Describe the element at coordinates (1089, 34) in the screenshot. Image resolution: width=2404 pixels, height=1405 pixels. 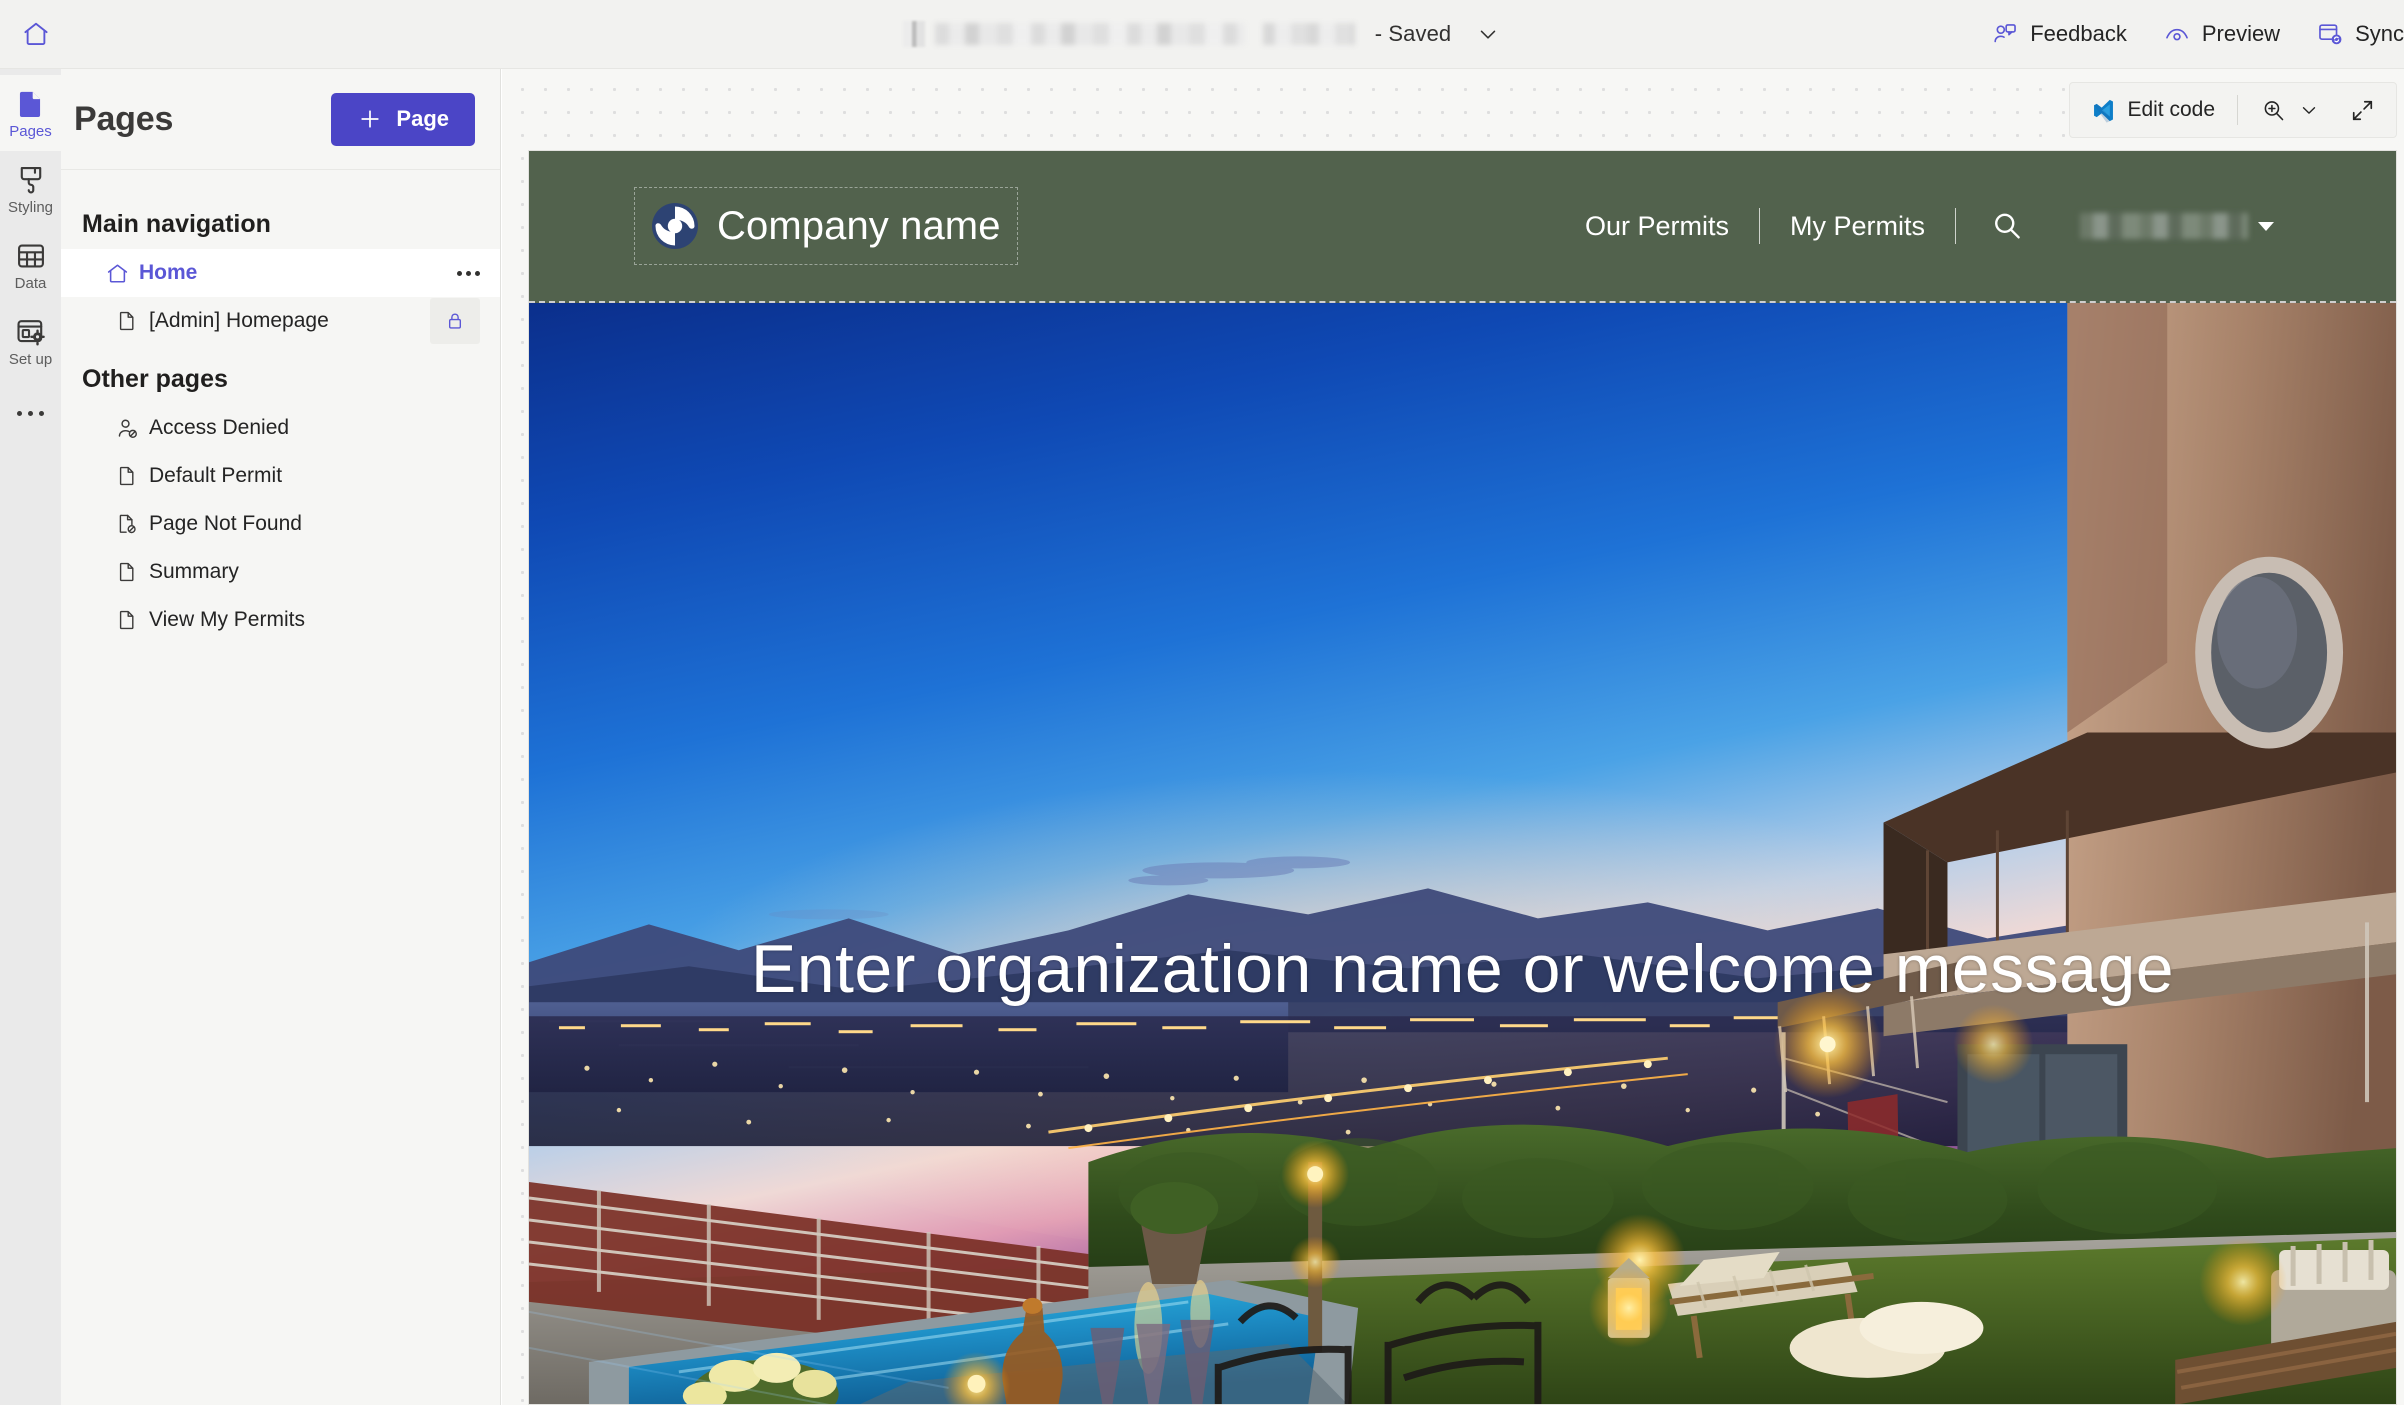
I see `site-name-redacted` at that location.